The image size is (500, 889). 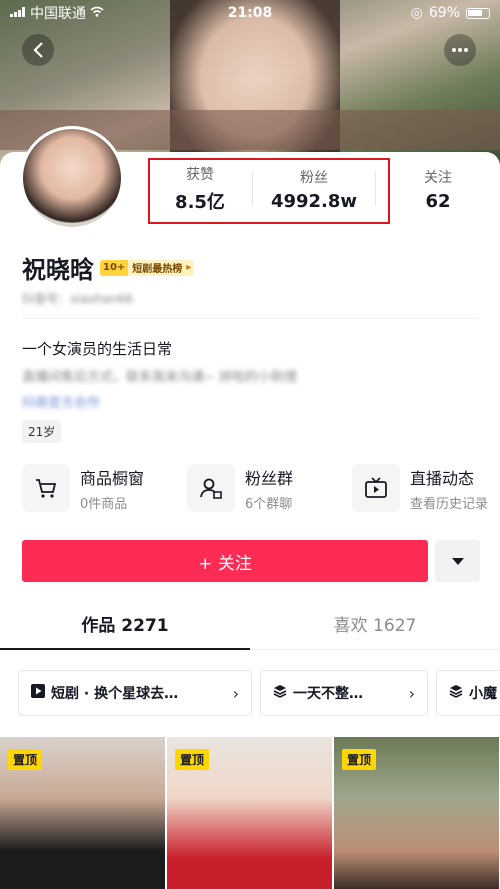 I want to click on stat-label: 获赞, so click(x=200, y=175).